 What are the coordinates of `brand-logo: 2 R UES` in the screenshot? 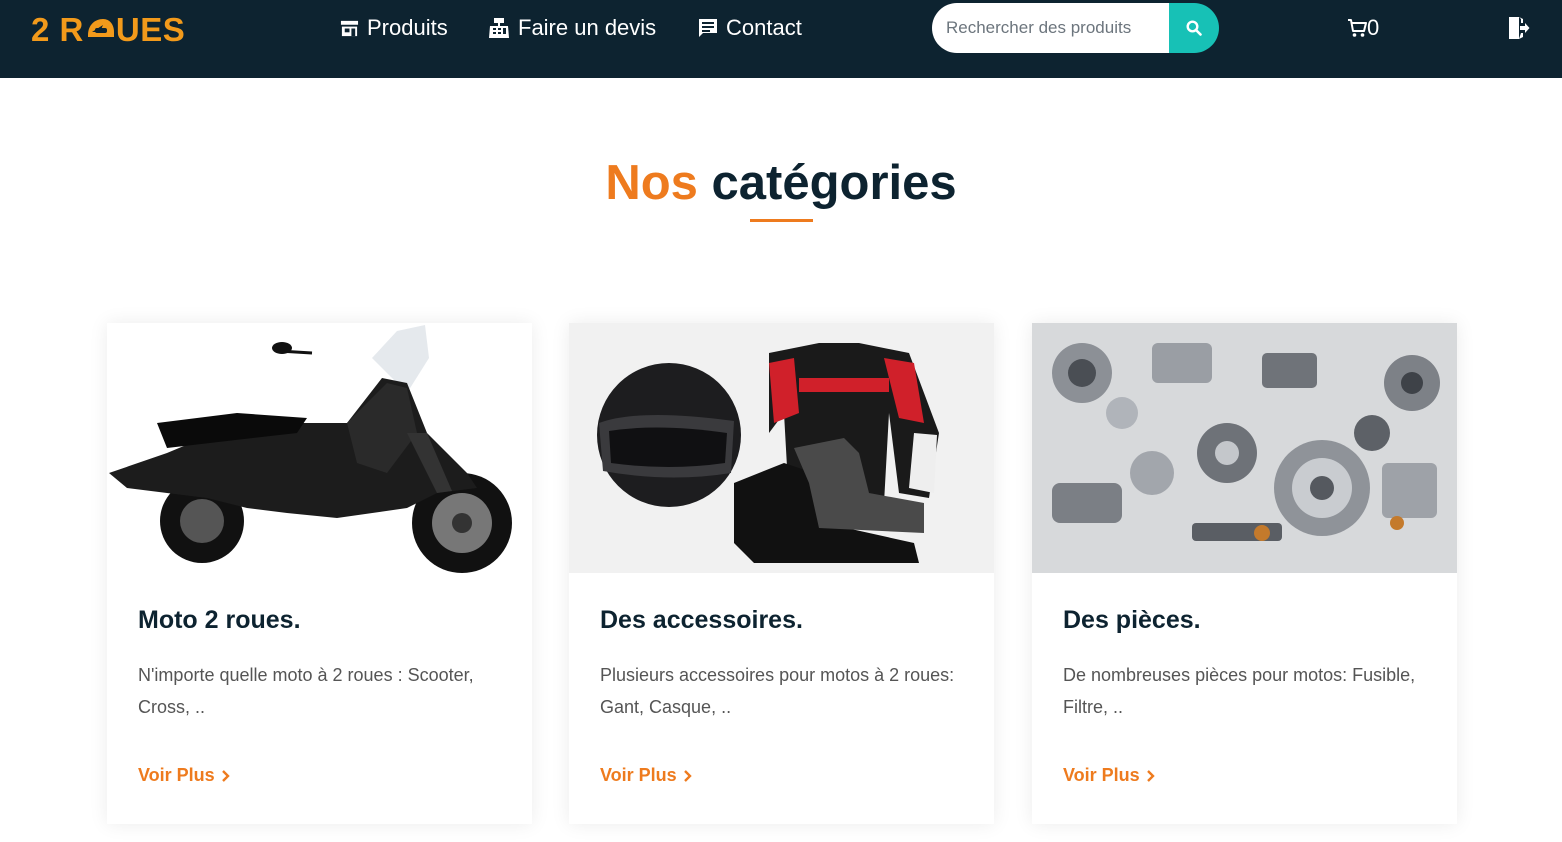 It's located at (108, 30).